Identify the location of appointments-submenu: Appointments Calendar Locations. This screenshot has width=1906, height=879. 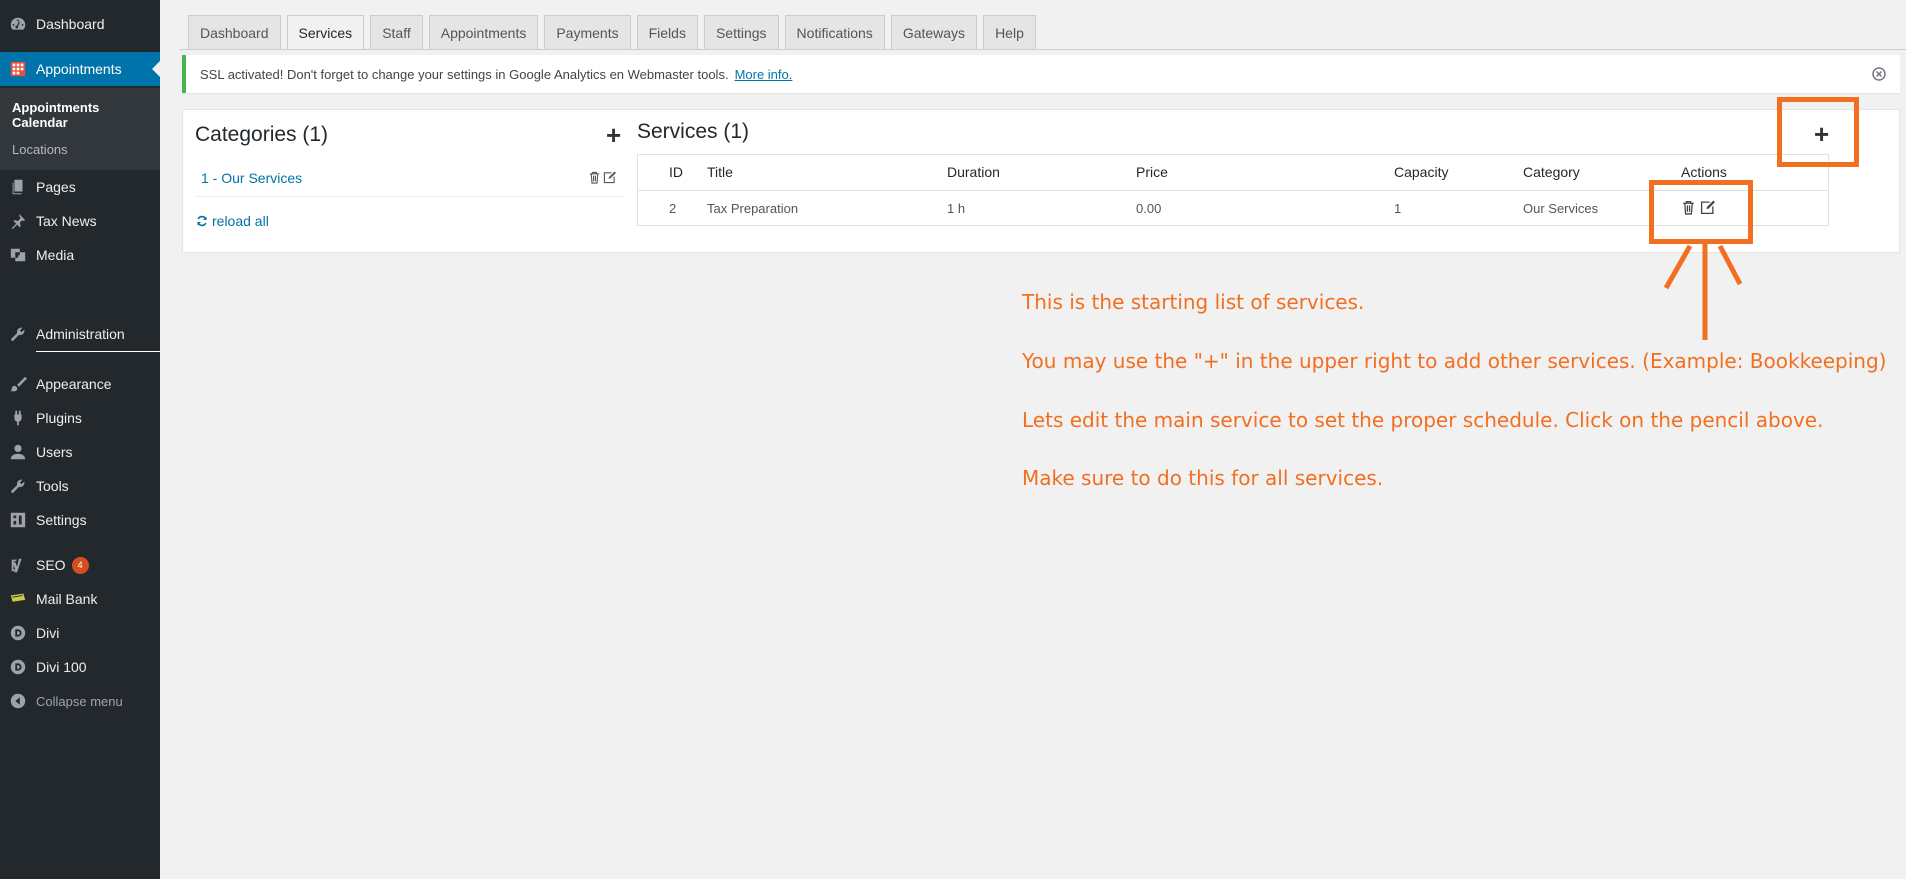
(80, 129).